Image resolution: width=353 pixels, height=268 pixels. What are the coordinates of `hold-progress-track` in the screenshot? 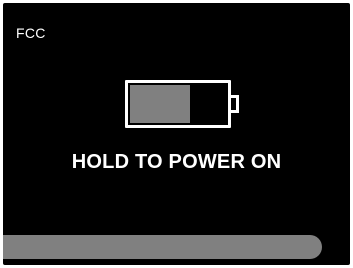 It's located at (162, 247).